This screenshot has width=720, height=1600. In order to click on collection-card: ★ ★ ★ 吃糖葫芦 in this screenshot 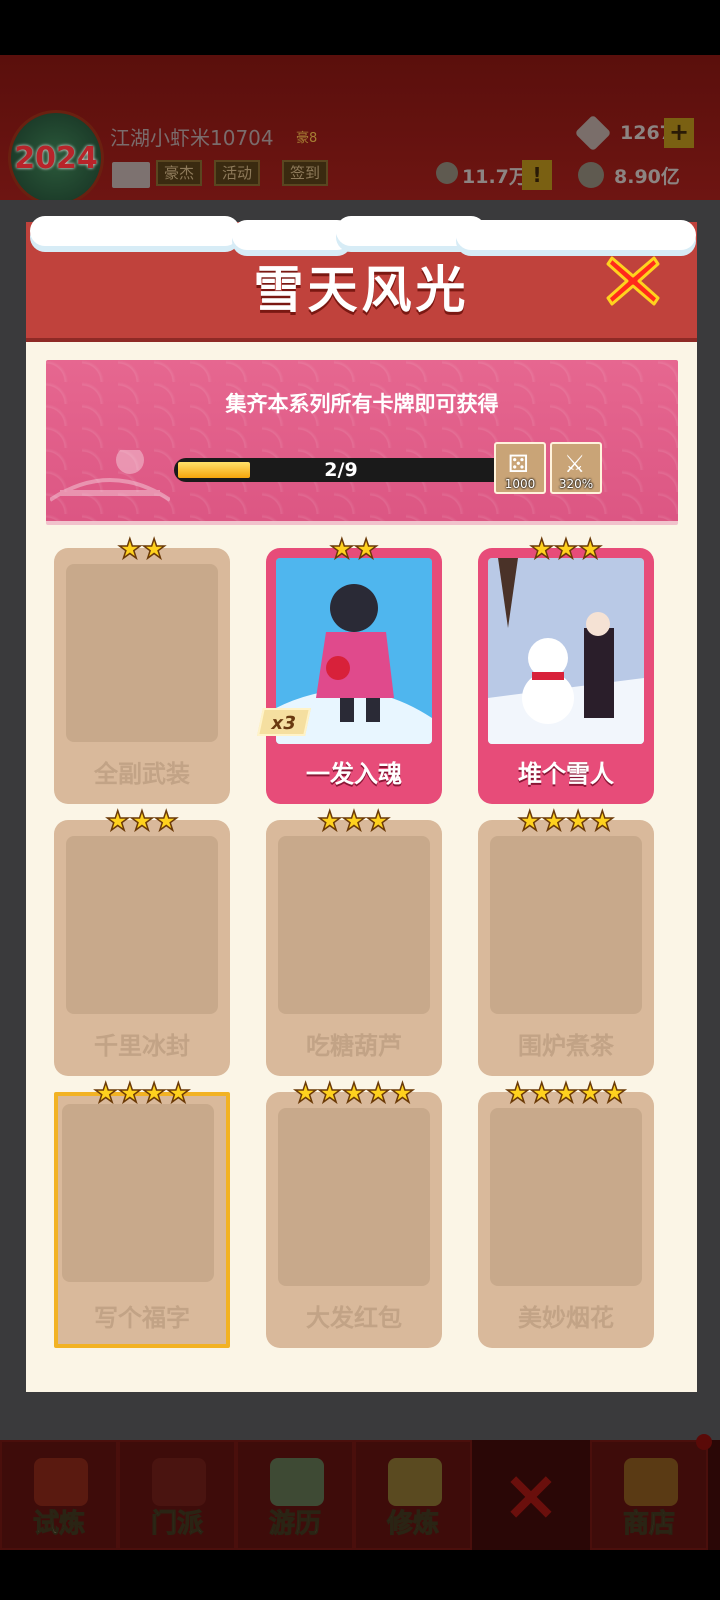, I will do `click(354, 941)`.